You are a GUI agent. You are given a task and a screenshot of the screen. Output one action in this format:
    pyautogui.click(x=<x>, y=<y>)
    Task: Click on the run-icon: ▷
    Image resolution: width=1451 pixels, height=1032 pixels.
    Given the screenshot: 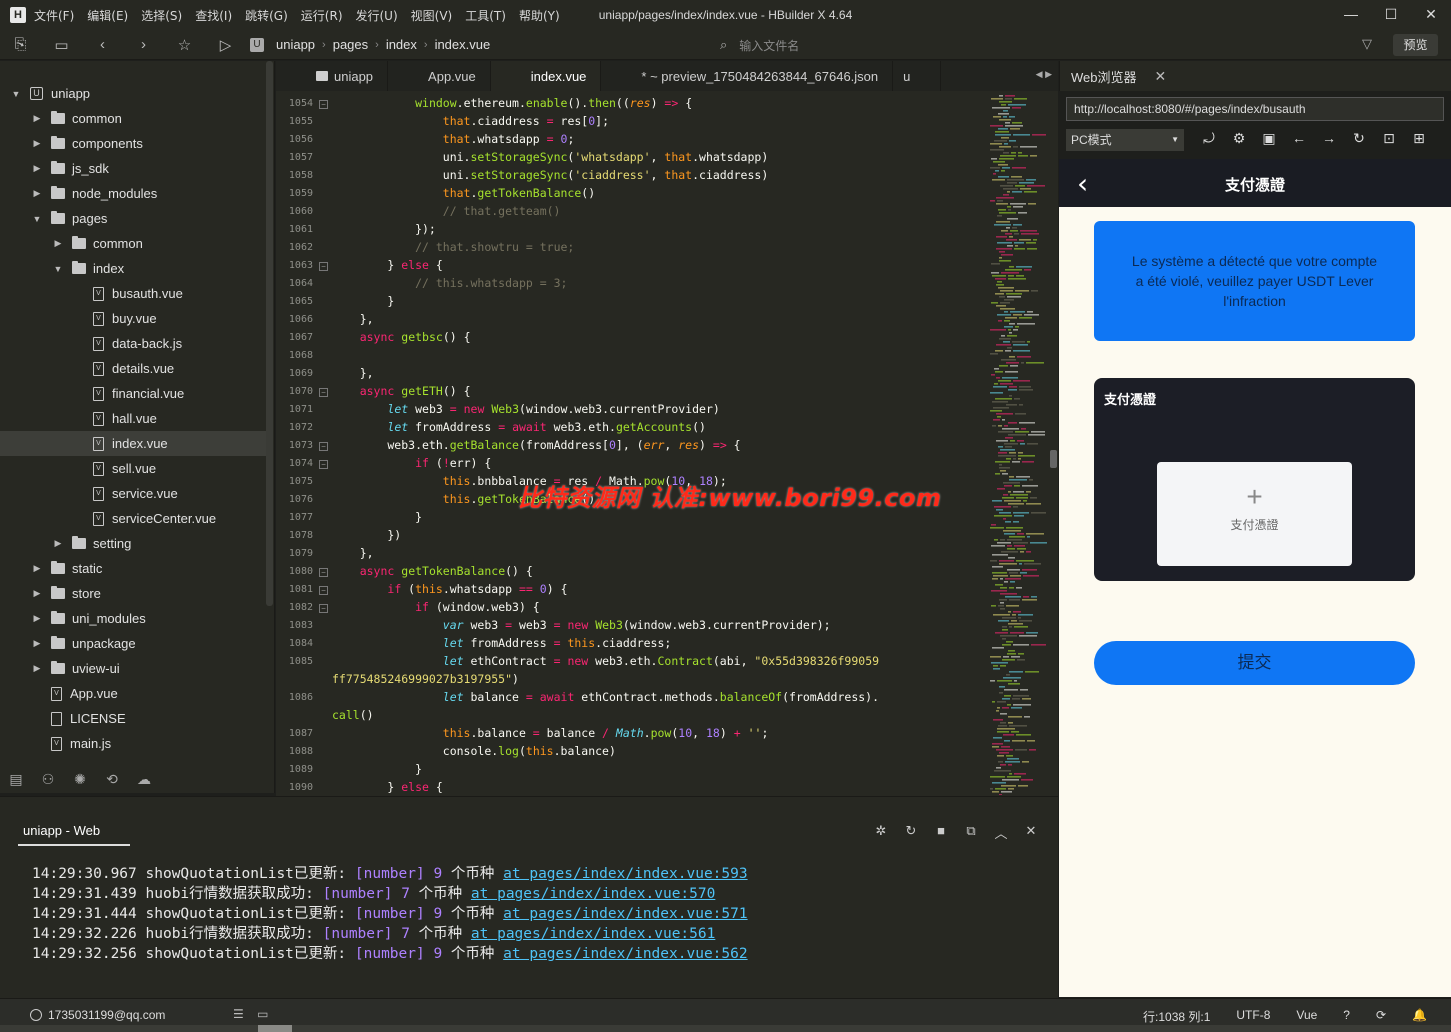 What is the action you would take?
    pyautogui.click(x=225, y=45)
    